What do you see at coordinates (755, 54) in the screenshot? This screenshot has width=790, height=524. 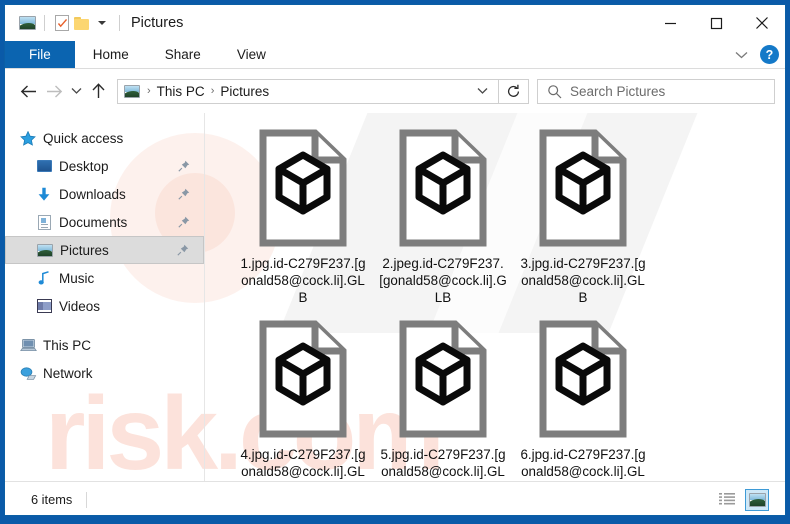 I see `ribbon-right-controls: ?` at bounding box center [755, 54].